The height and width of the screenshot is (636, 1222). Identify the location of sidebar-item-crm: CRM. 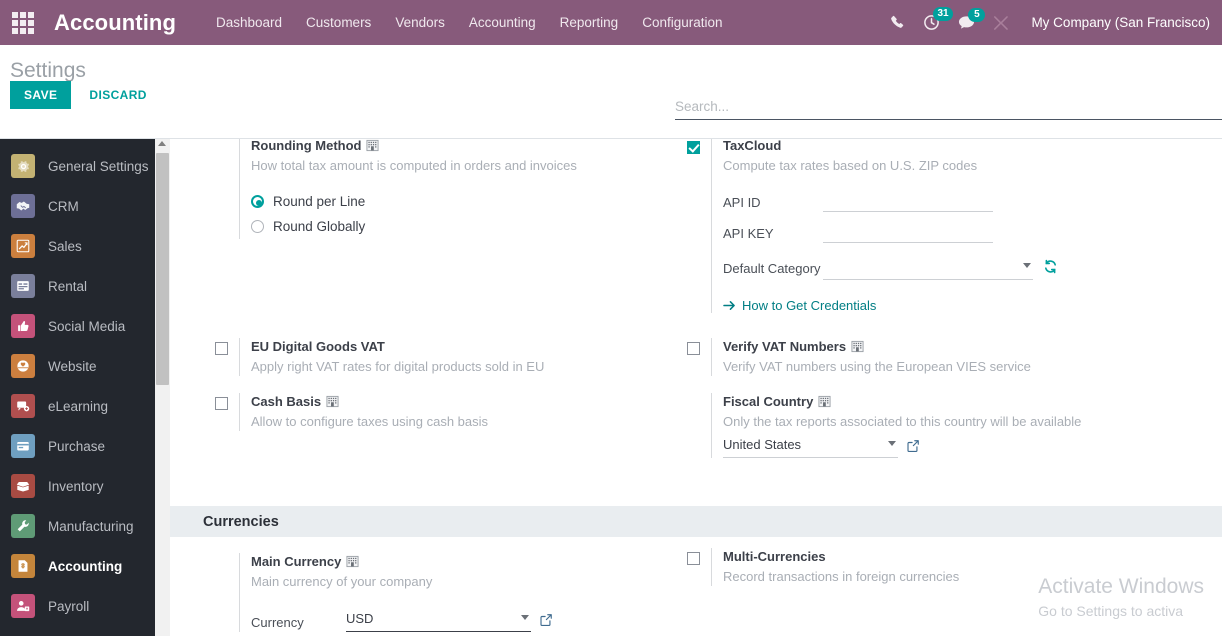
(85, 206).